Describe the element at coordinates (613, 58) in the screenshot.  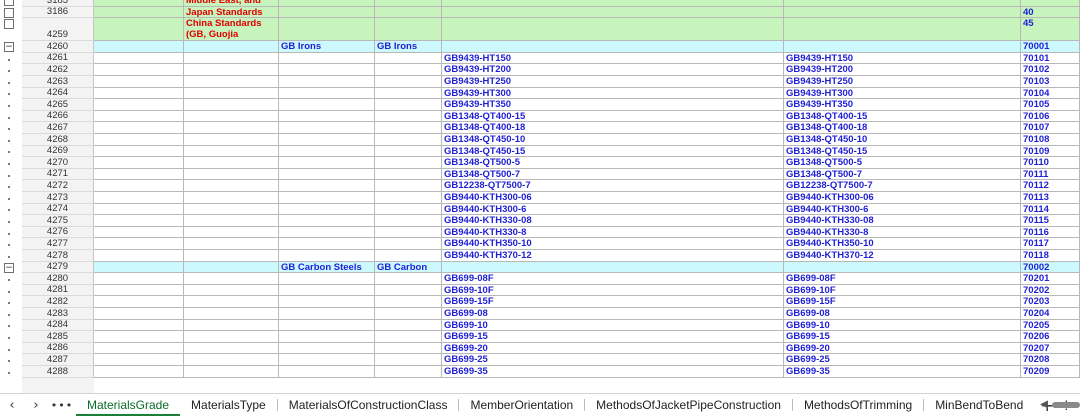
I see `cell: GB9439-HT150` at that location.